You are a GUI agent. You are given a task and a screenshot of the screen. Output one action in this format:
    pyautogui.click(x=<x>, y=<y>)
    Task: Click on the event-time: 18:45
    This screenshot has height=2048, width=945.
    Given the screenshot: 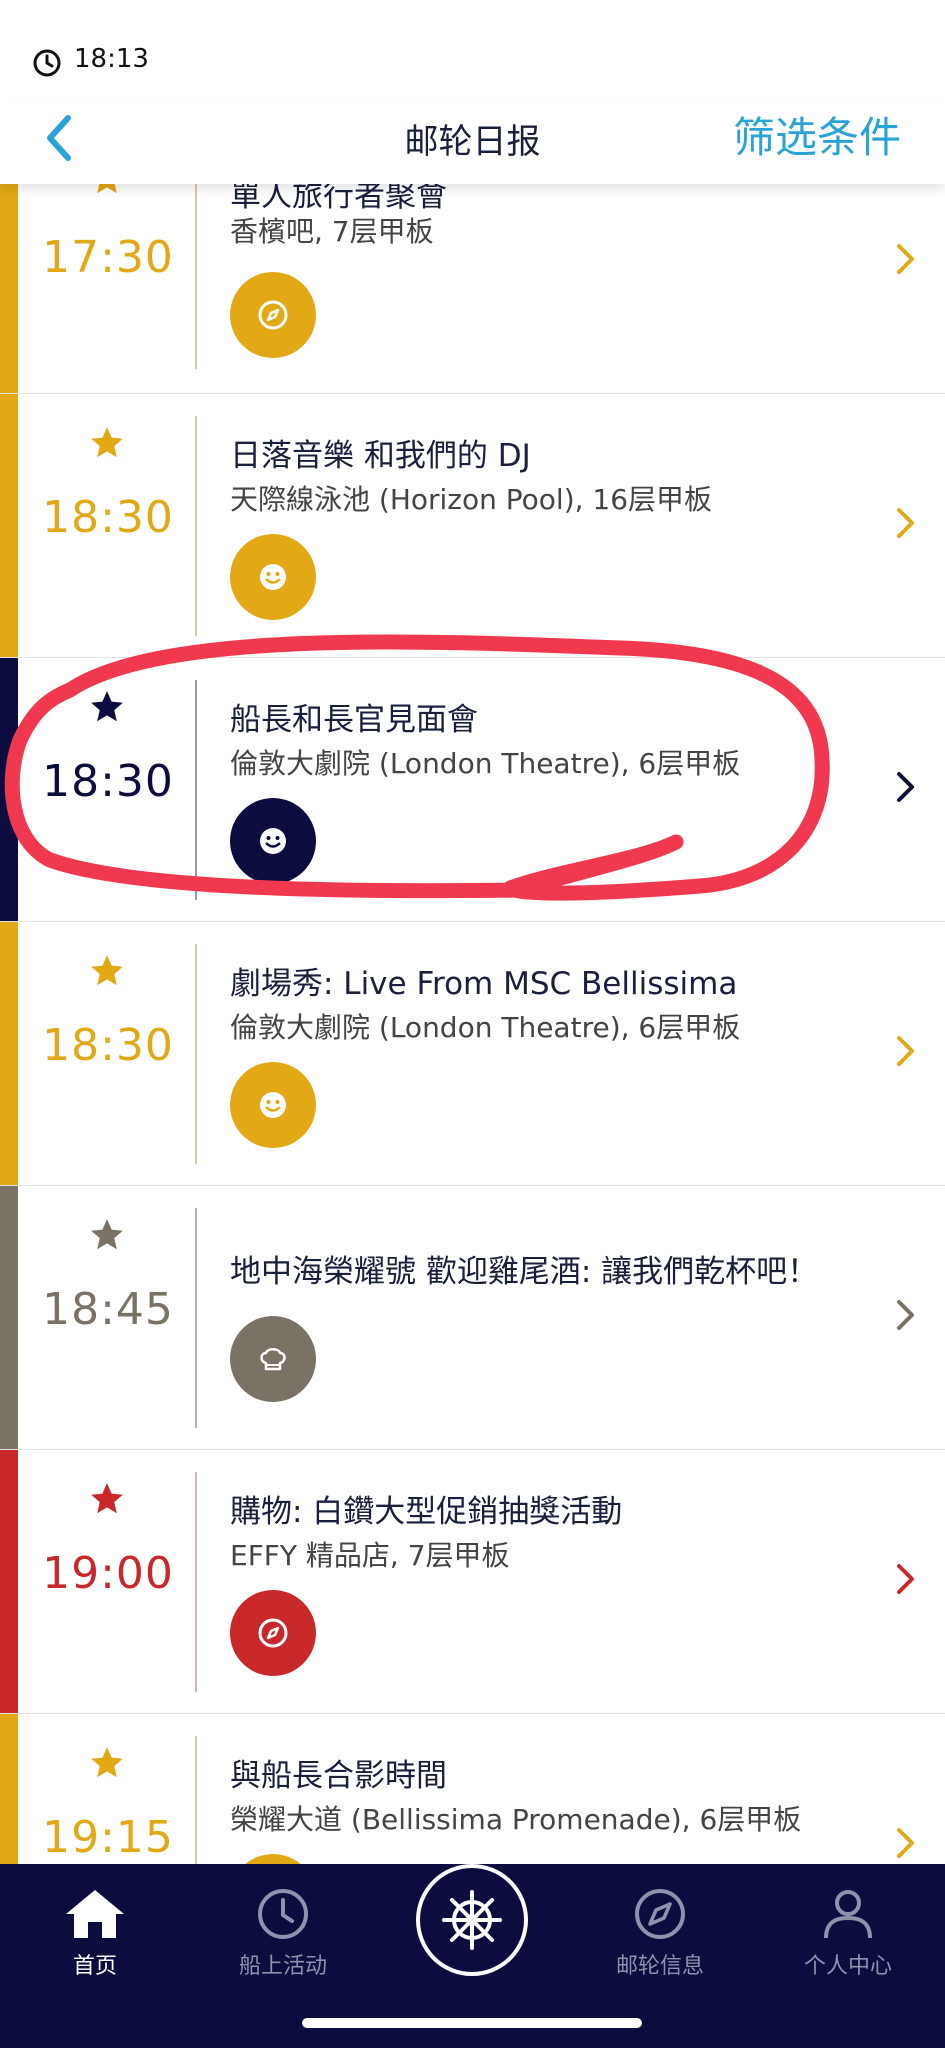 What is the action you would take?
    pyautogui.click(x=108, y=1309)
    